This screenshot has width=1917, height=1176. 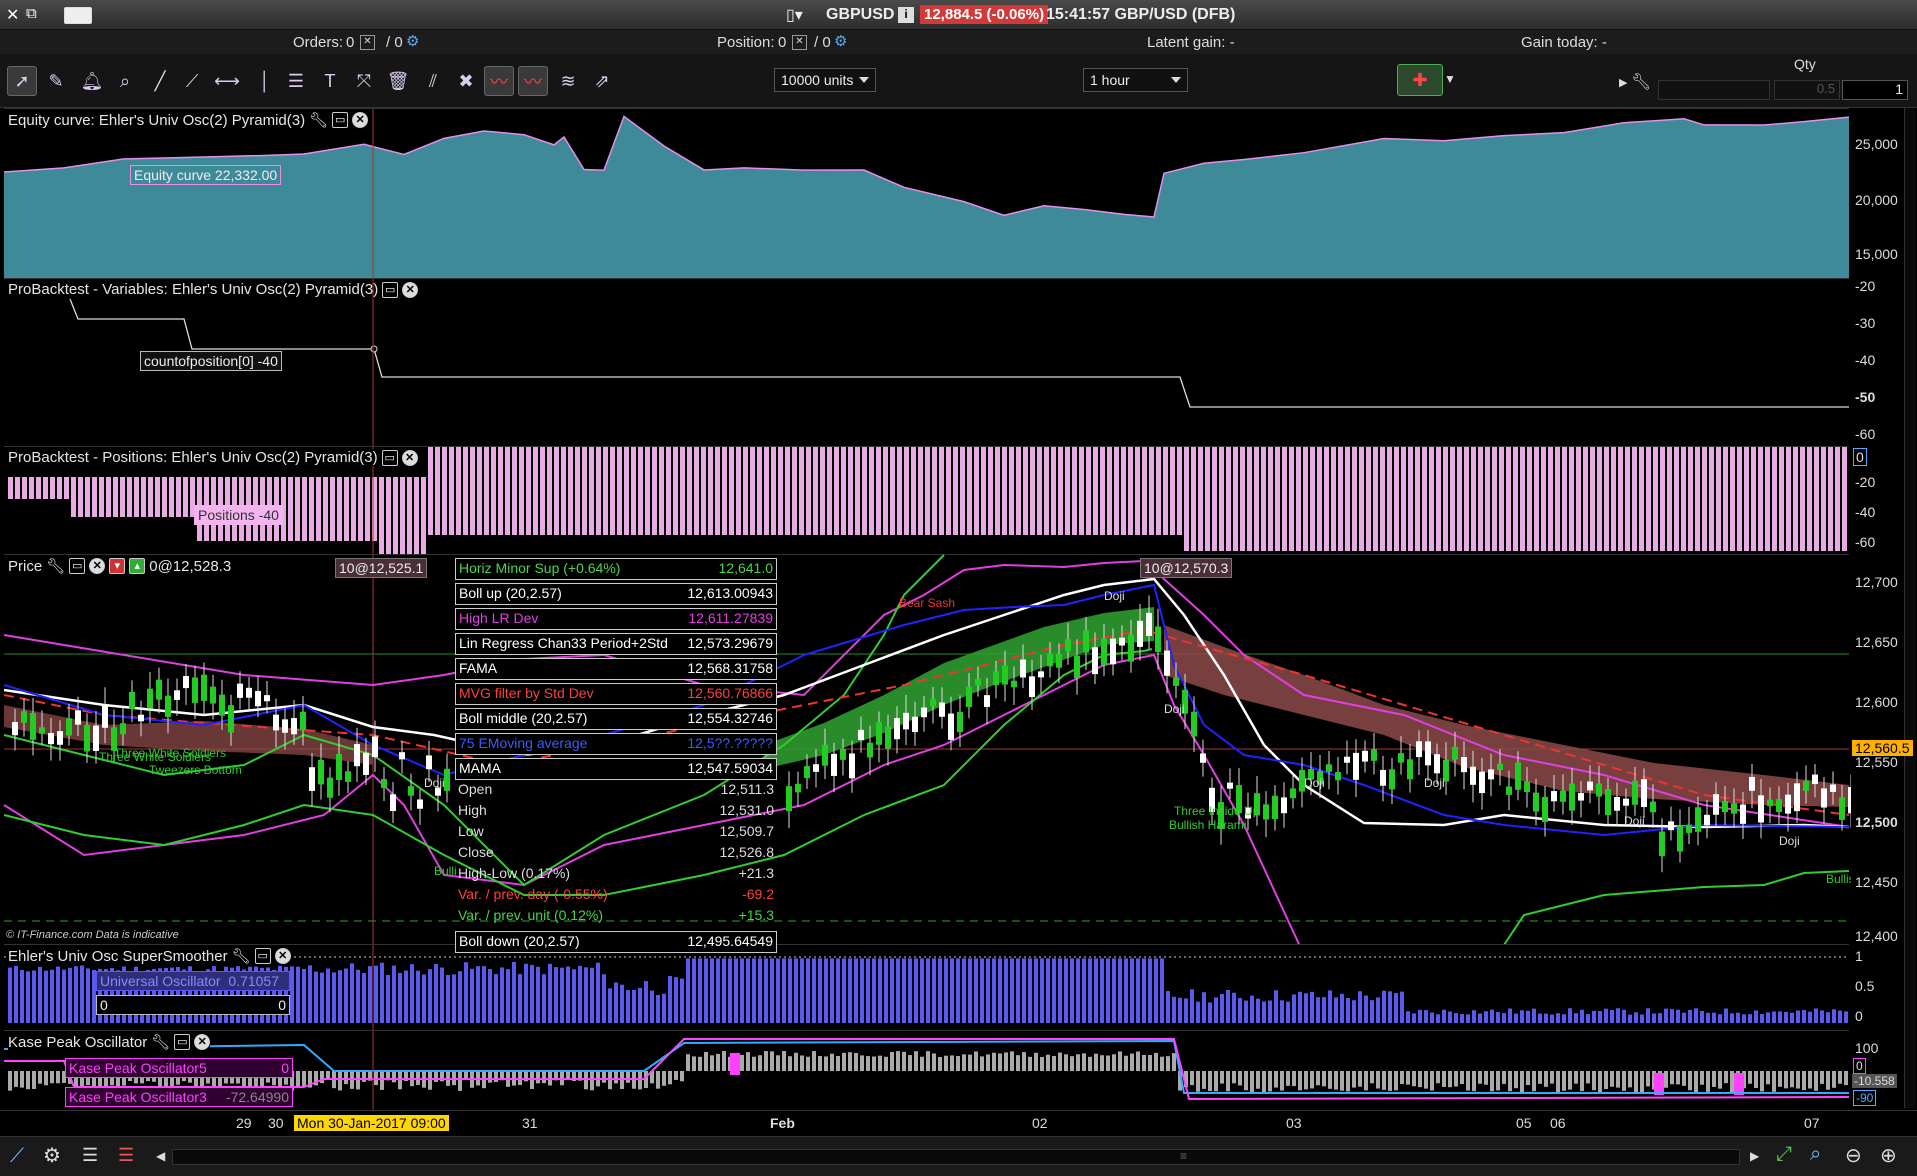 What do you see at coordinates (137, 566) in the screenshot?
I see `buy-icon: ▴` at bounding box center [137, 566].